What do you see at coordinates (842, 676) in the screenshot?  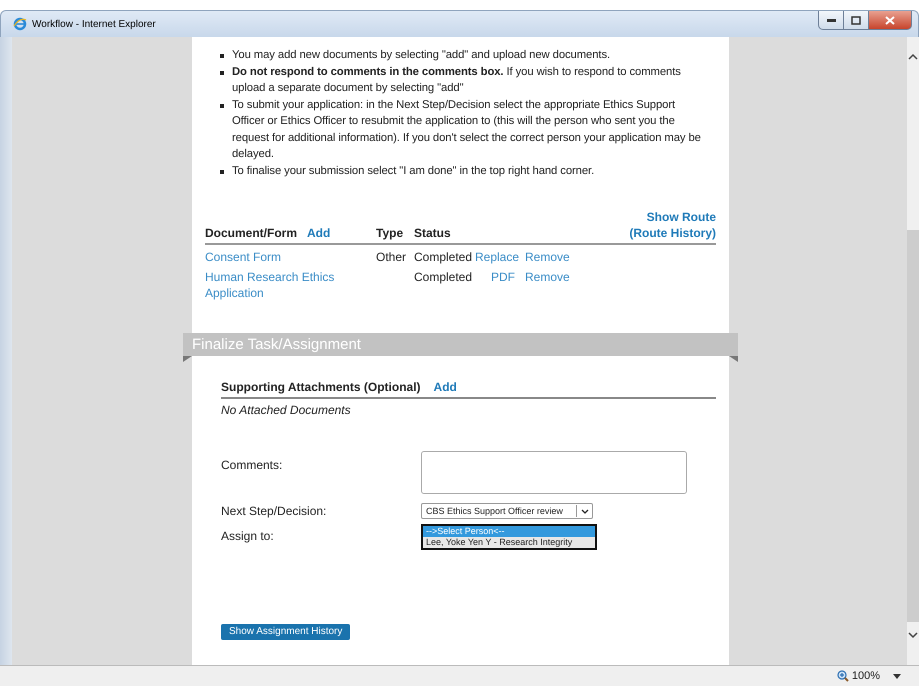 I see `zoom-icon` at bounding box center [842, 676].